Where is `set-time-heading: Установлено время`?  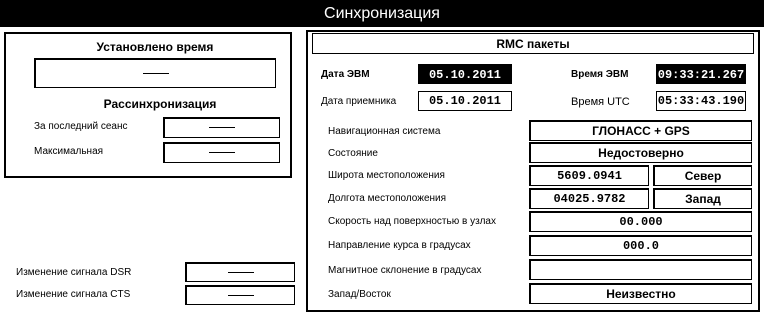 set-time-heading: Установлено время is located at coordinates (155, 47).